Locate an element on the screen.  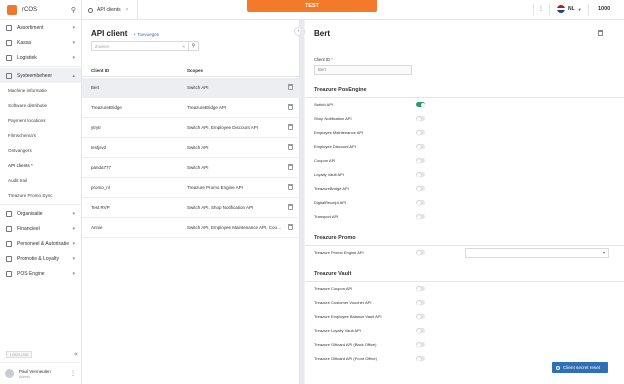
close-icon: × is located at coordinates (127, 10).